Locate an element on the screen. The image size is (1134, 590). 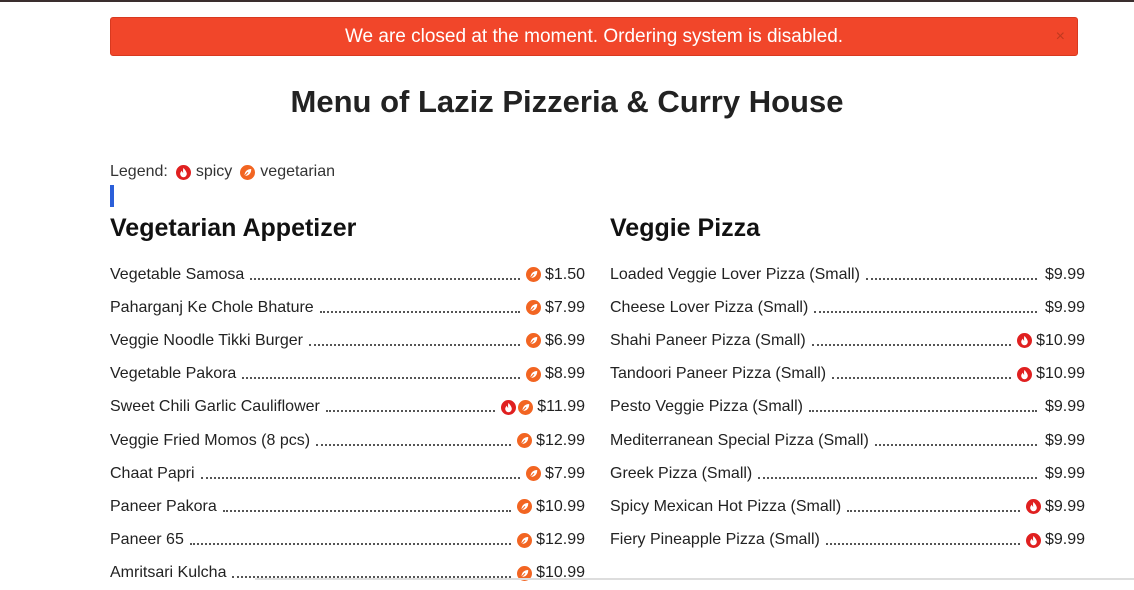
menu-item-name: Sweet Chili Garlic Cauliflower is located at coordinates (215, 407).